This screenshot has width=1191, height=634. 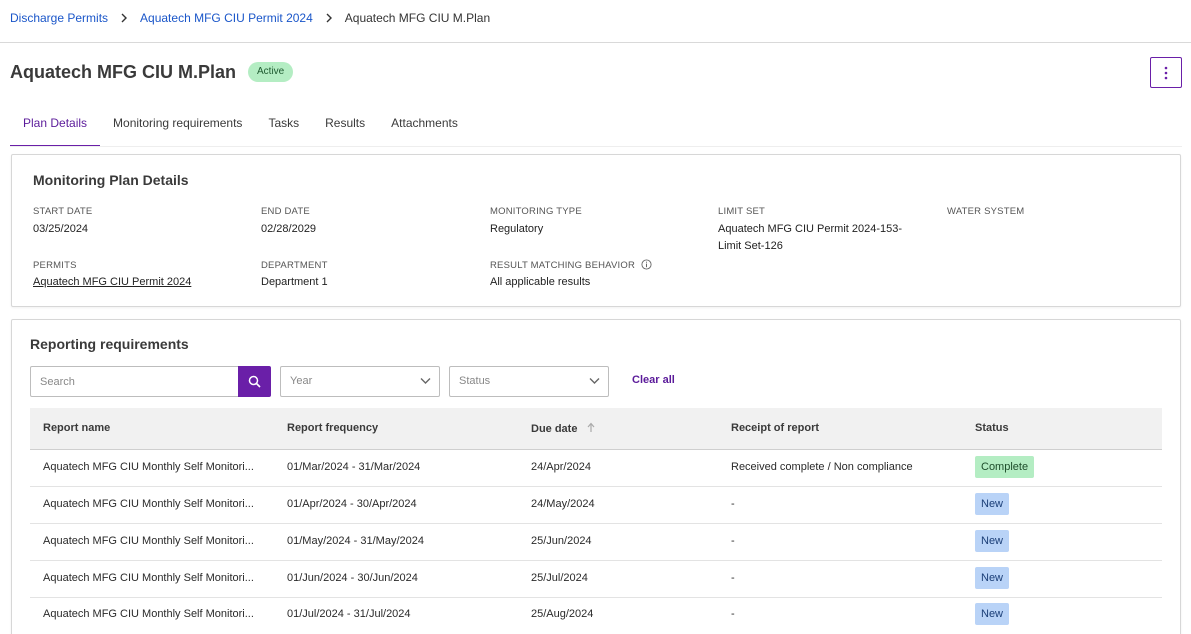 What do you see at coordinates (177, 126) in the screenshot?
I see `tab-monitoring-requirements: Monitoring requirements` at bounding box center [177, 126].